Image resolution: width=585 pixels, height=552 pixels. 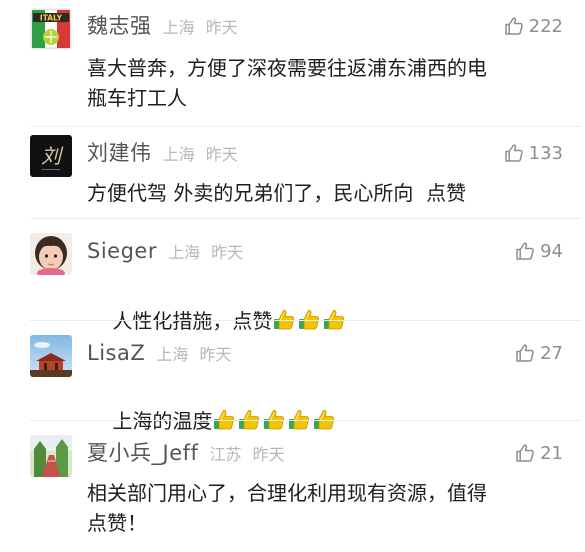 What do you see at coordinates (119, 26) in the screenshot?
I see `username: 魏志强` at bounding box center [119, 26].